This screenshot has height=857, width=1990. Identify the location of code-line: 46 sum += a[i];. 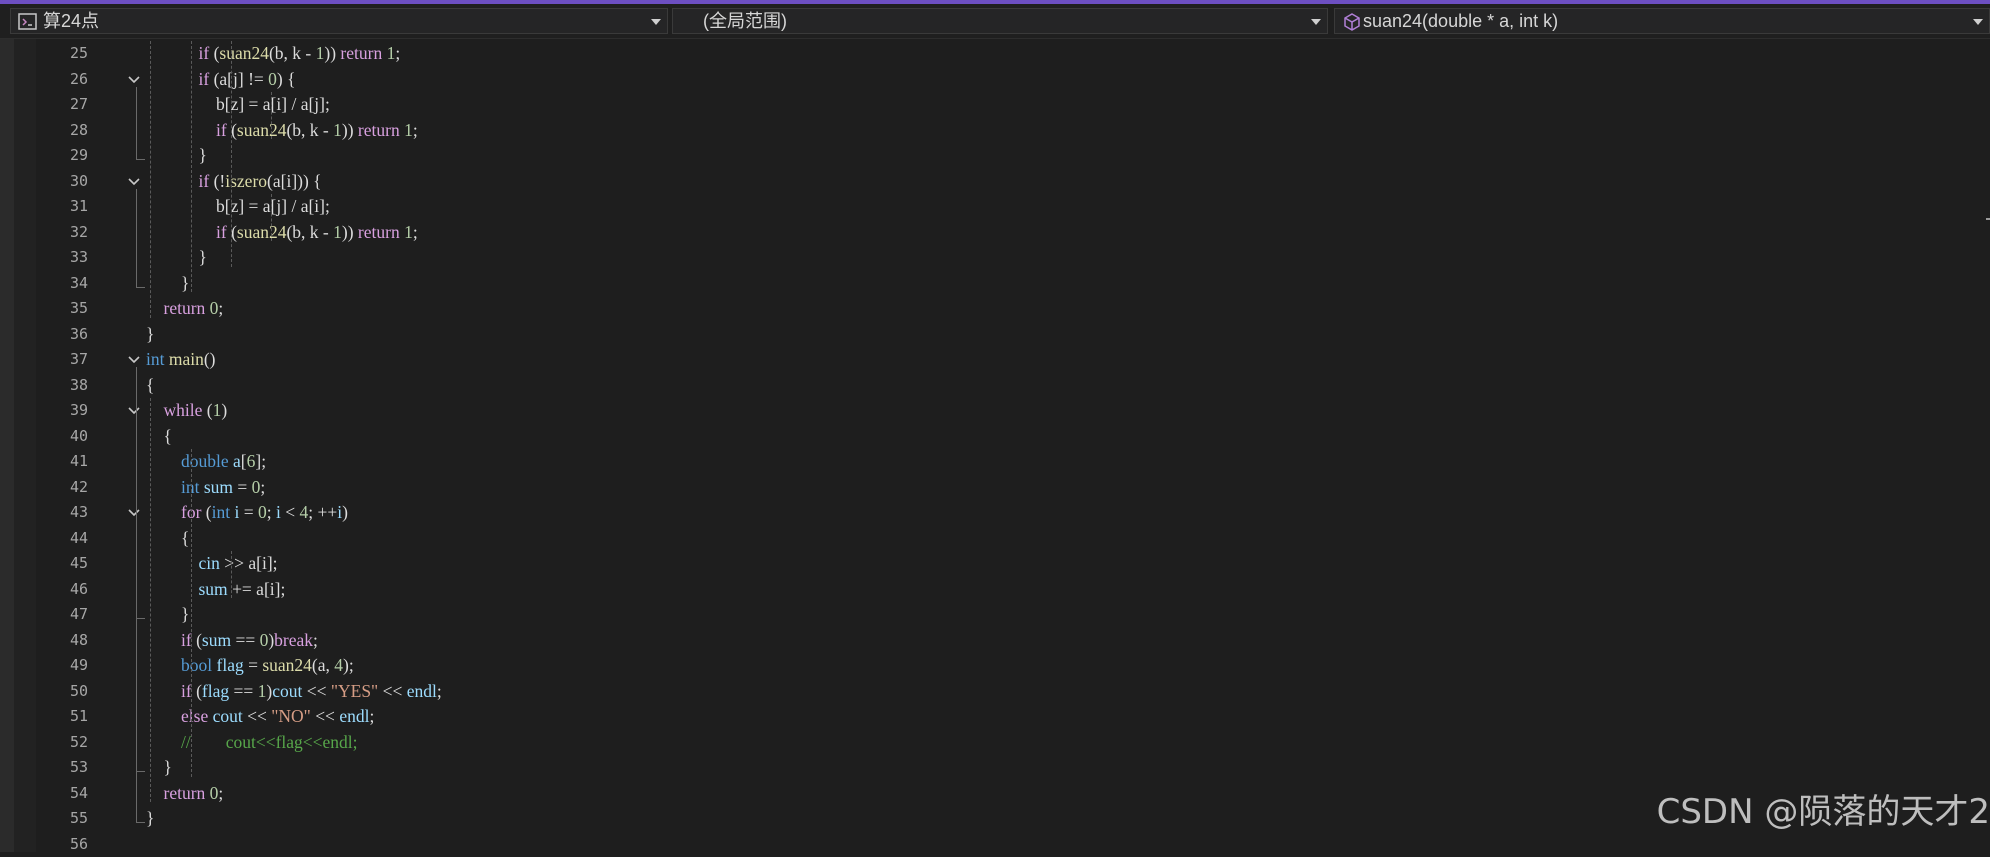
(995, 590).